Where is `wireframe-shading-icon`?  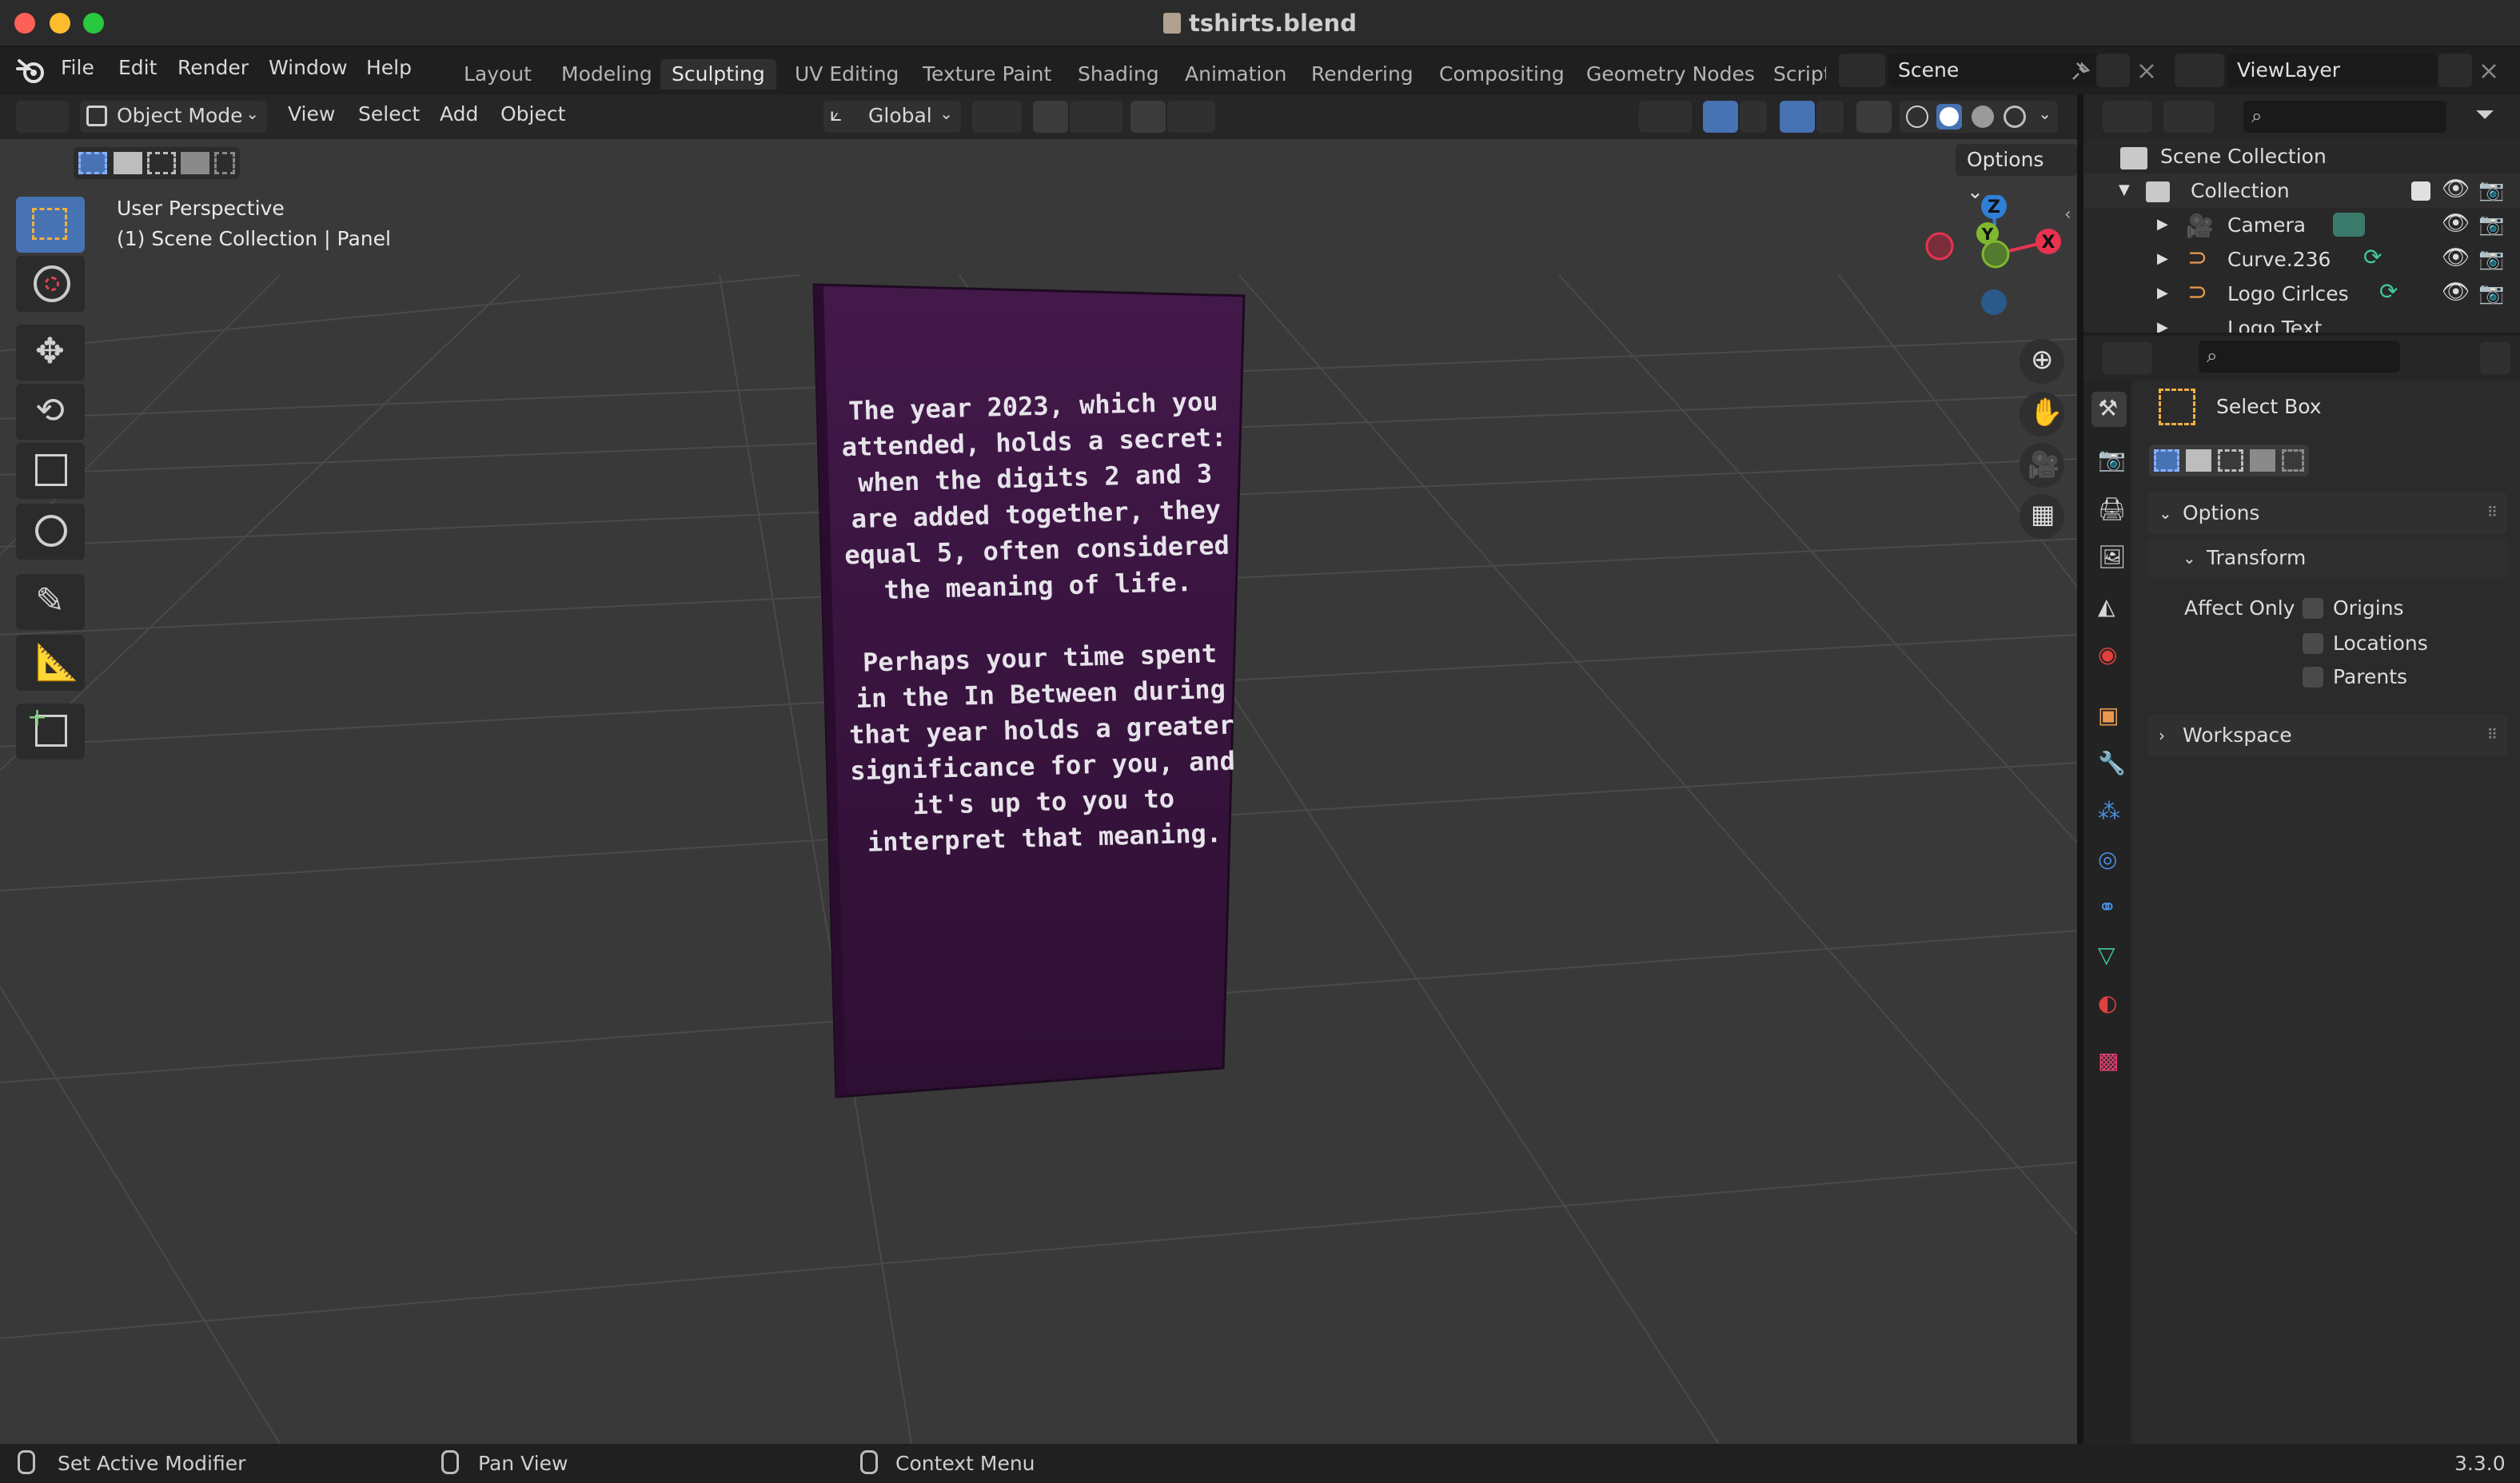
wireframe-shading-icon is located at coordinates (1917, 117).